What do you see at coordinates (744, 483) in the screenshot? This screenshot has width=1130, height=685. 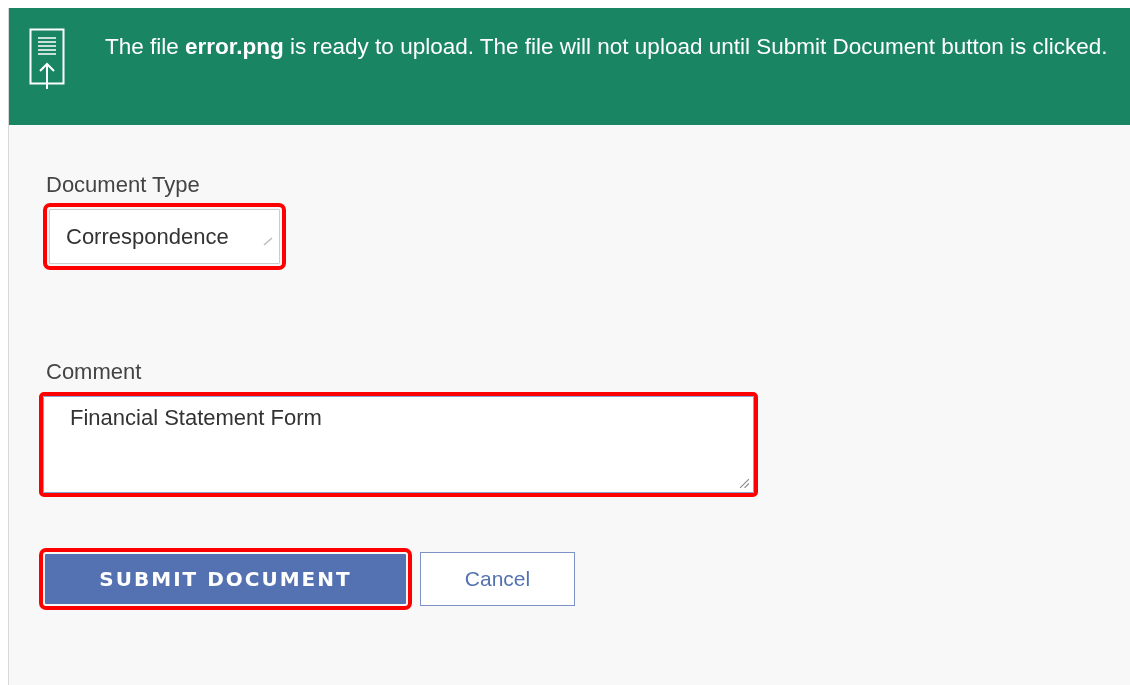 I see `resize-handle-icon` at bounding box center [744, 483].